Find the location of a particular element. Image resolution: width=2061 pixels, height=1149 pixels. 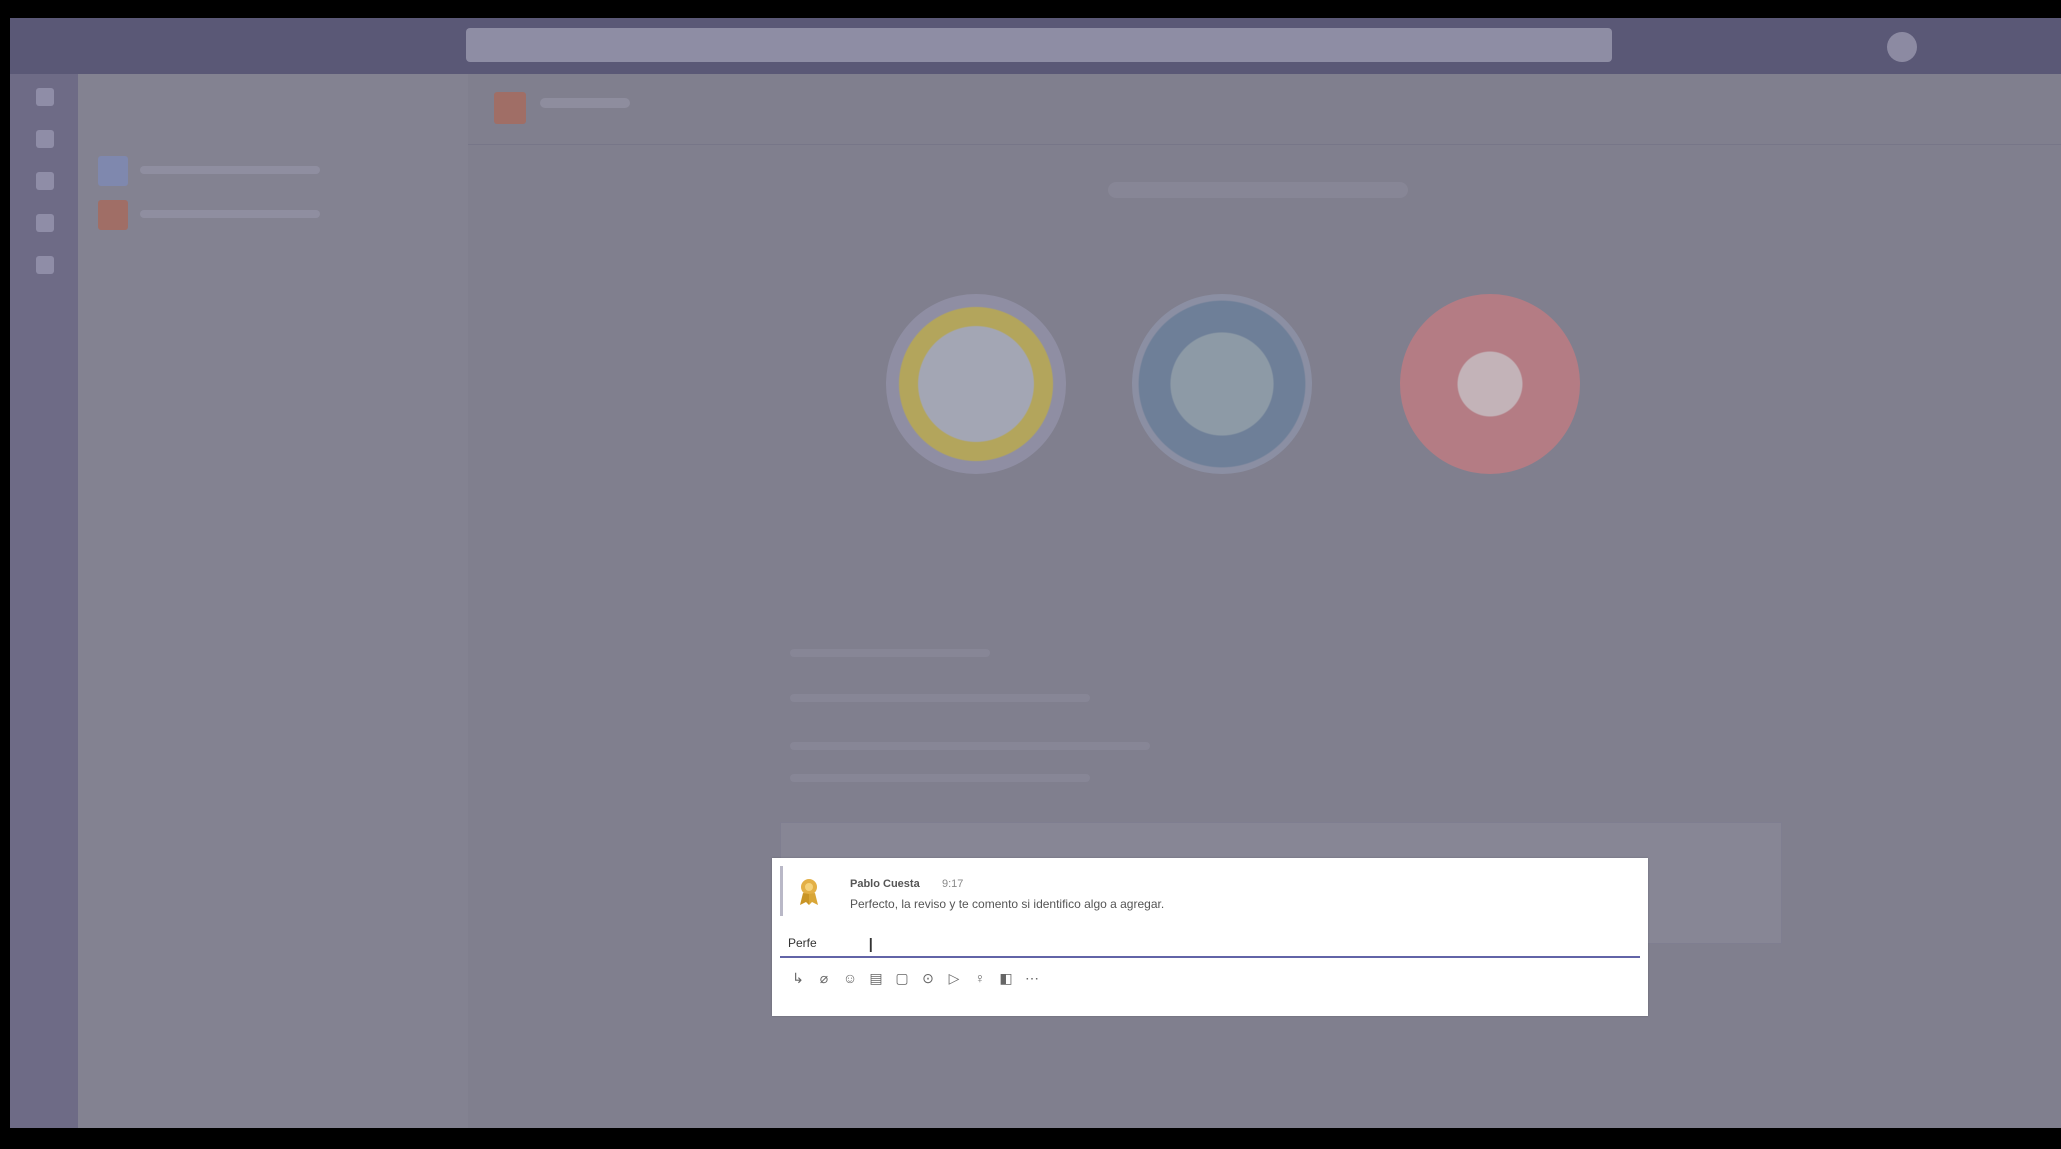

top-bar is located at coordinates (1035, 46).